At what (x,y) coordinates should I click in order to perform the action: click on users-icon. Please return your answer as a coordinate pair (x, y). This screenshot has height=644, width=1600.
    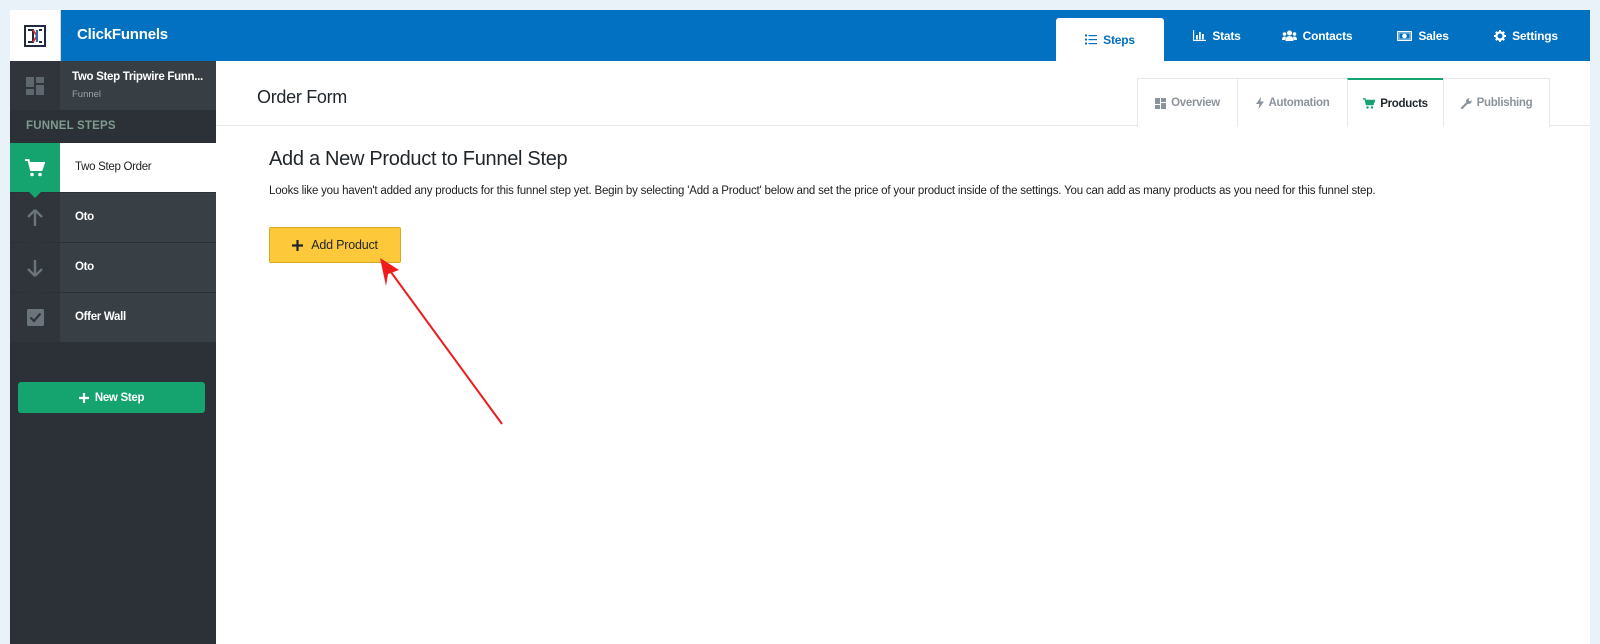
    Looking at the image, I should click on (1289, 35).